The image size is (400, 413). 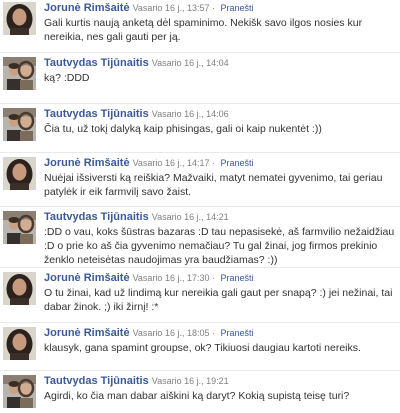 What do you see at coordinates (67, 78) in the screenshot?
I see `post-text: ką? :DDD` at bounding box center [67, 78].